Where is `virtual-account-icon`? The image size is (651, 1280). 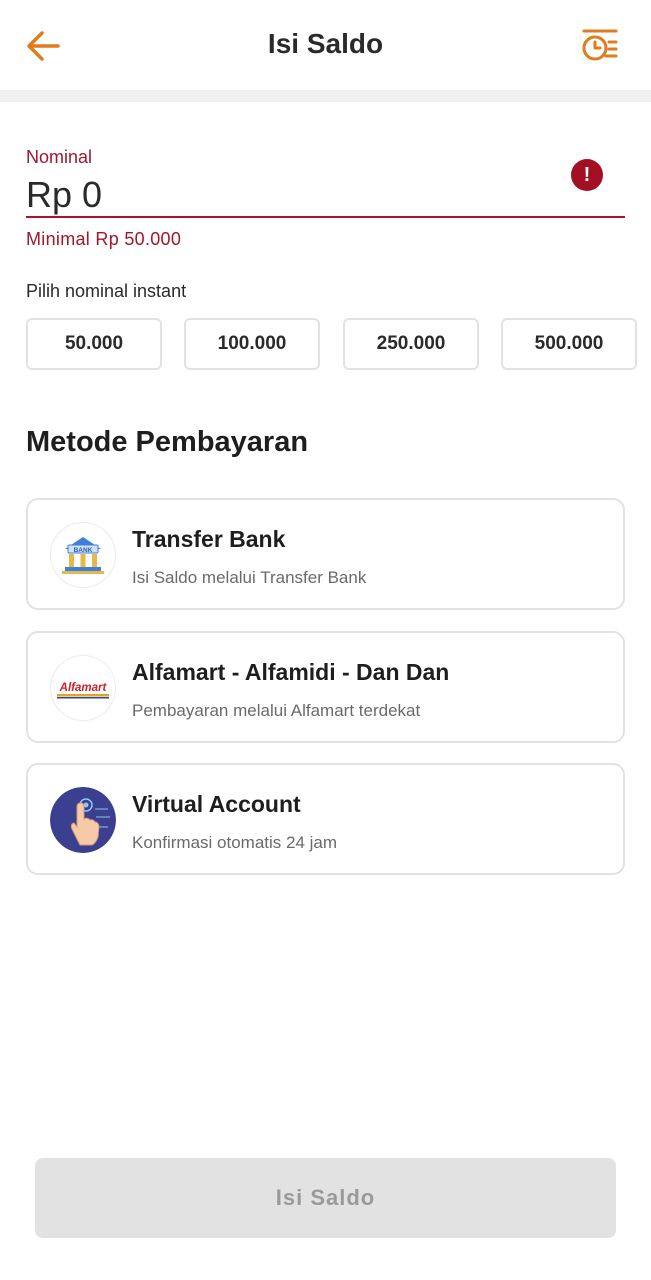
virtual-account-icon is located at coordinates (83, 820).